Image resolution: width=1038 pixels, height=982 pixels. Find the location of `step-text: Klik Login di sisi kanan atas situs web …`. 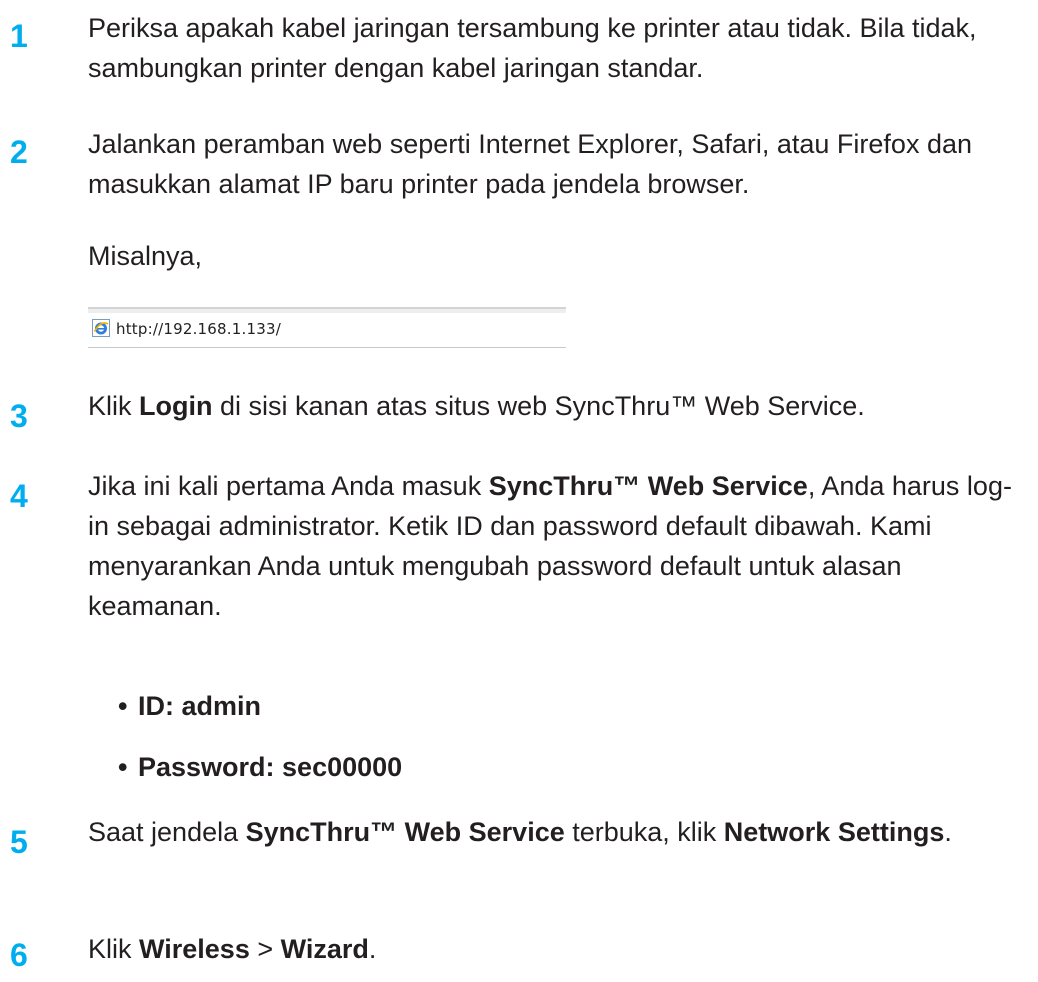

step-text: Klik Login di sisi kanan atas situs web … is located at coordinates (560, 406).